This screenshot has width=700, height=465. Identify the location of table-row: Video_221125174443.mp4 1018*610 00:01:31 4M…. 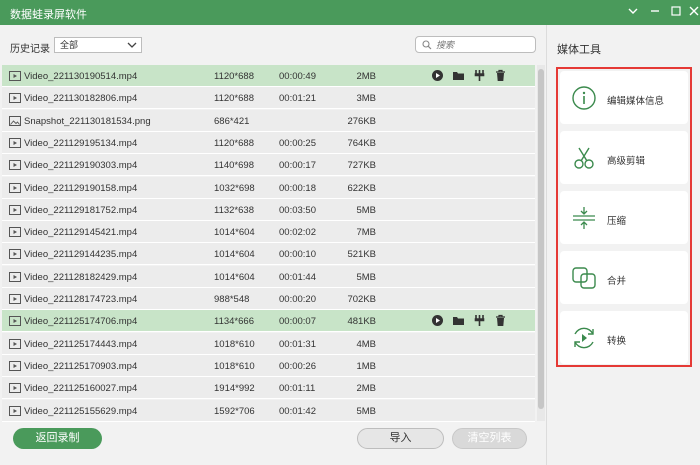
(268, 343).